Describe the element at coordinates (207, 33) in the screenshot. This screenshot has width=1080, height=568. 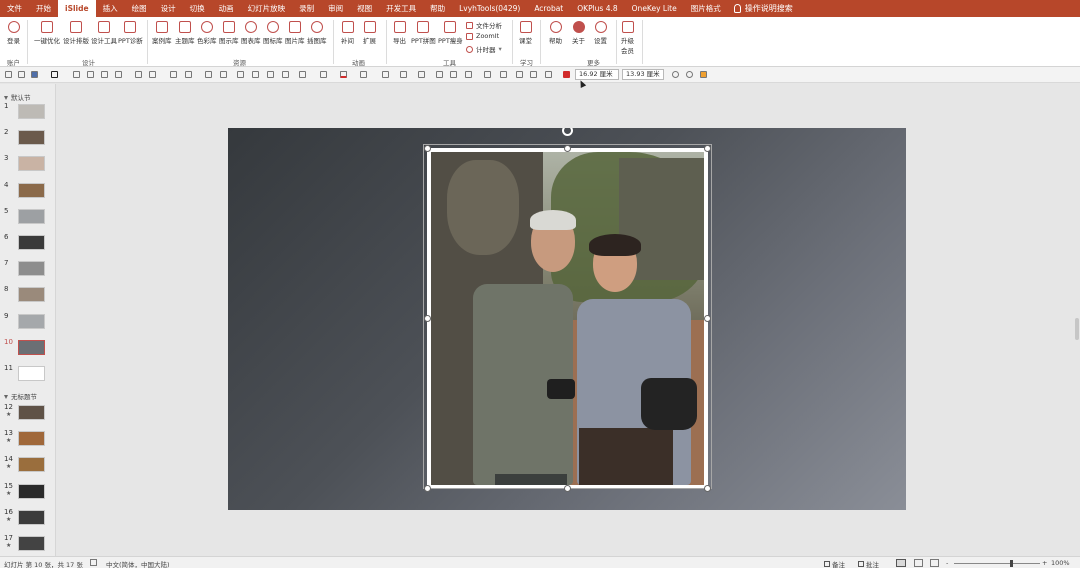
I see `color-library-button: 色彩库` at that location.